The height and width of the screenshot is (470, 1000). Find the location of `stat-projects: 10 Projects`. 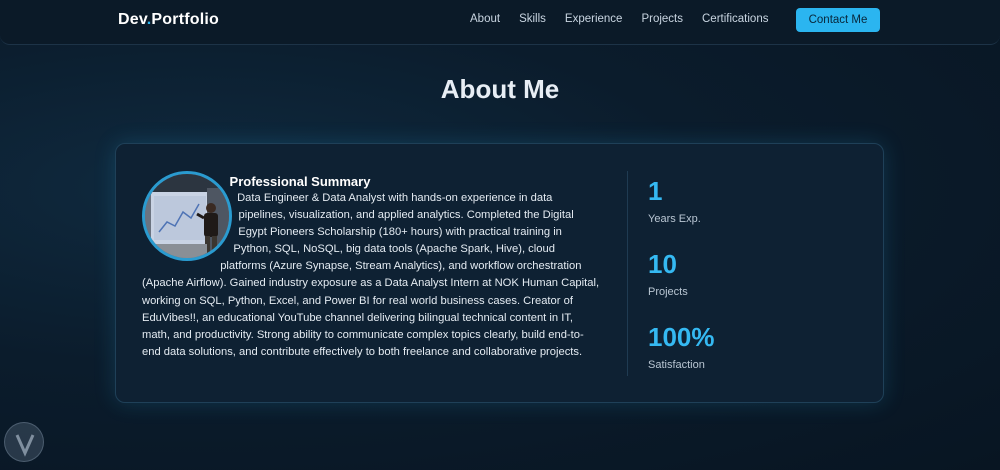

stat-projects: 10 Projects is located at coordinates (668, 273).